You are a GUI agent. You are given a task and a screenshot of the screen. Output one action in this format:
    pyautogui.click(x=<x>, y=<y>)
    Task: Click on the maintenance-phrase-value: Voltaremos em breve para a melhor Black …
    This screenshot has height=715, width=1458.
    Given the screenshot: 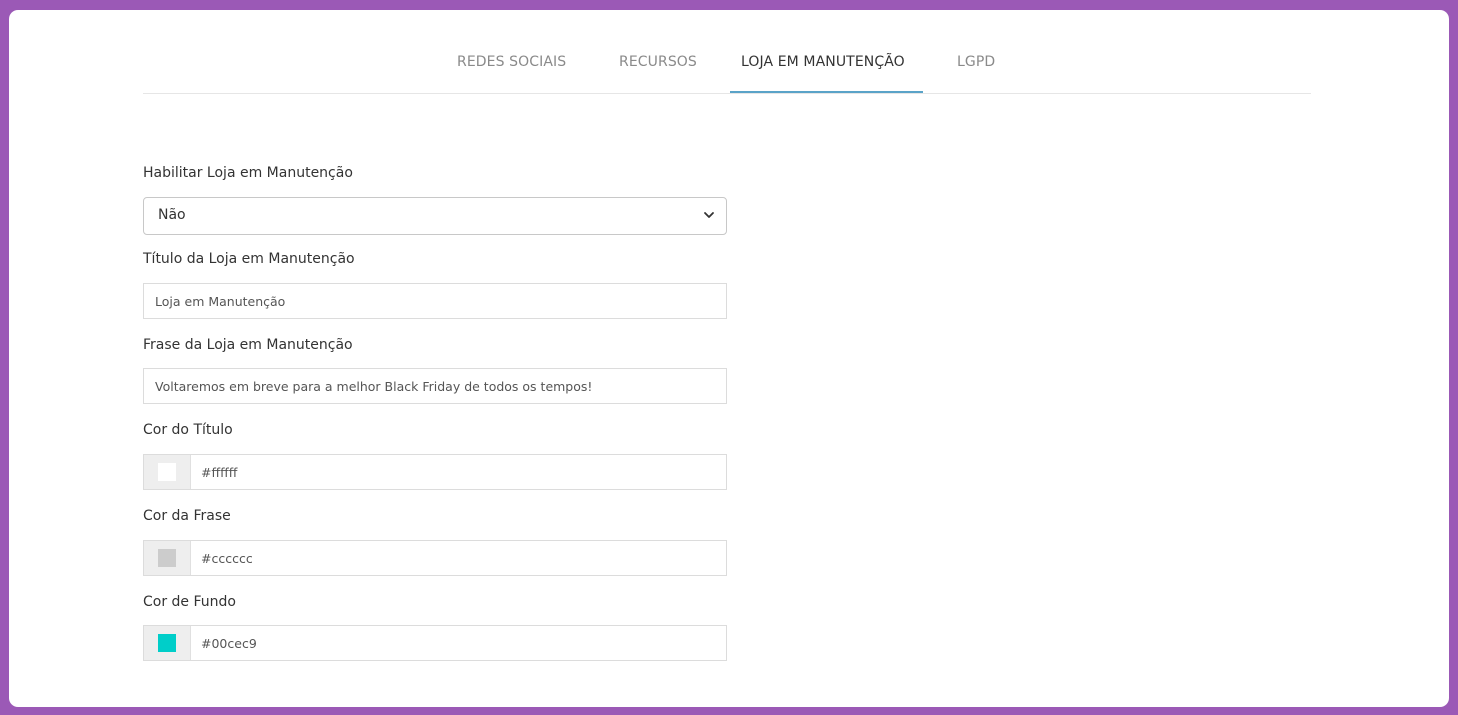 What is the action you would take?
    pyautogui.click(x=374, y=386)
    